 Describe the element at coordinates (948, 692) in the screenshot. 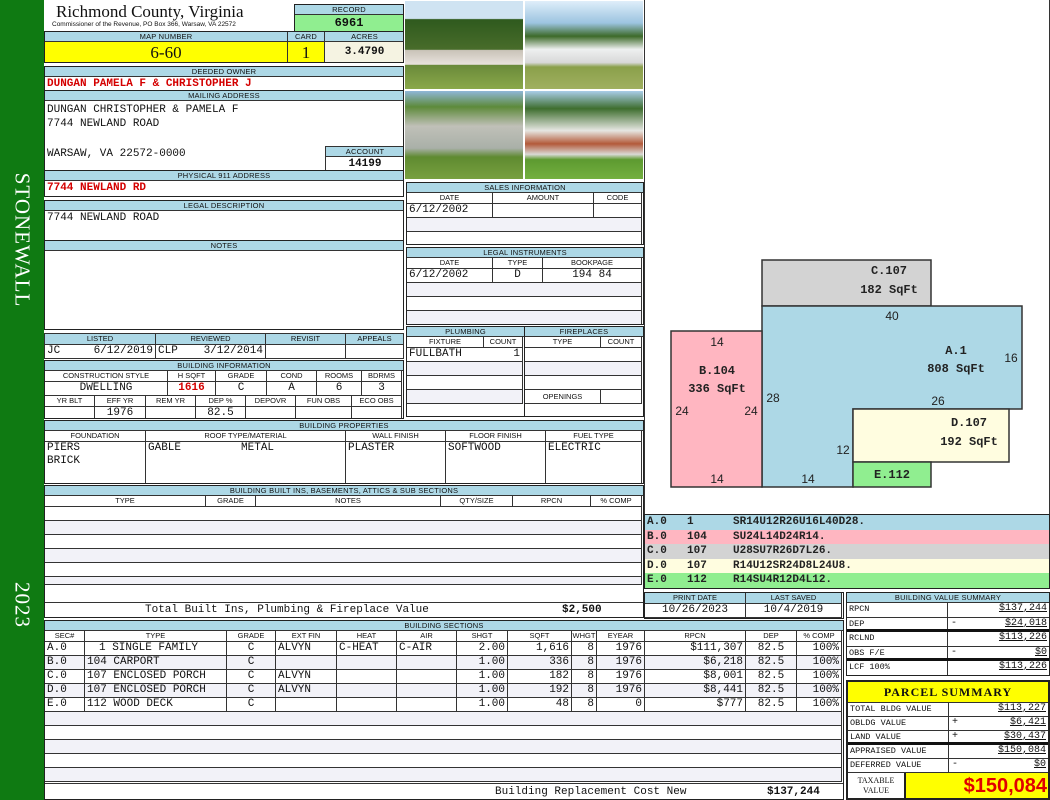

I see `parcel-summary-title: PARCEL SUMMARY` at that location.